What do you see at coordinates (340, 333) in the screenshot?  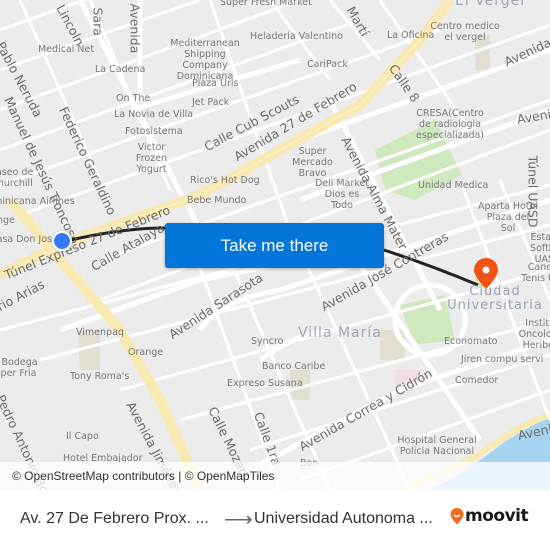 I see `district-label-villa-maria: Villa María` at bounding box center [340, 333].